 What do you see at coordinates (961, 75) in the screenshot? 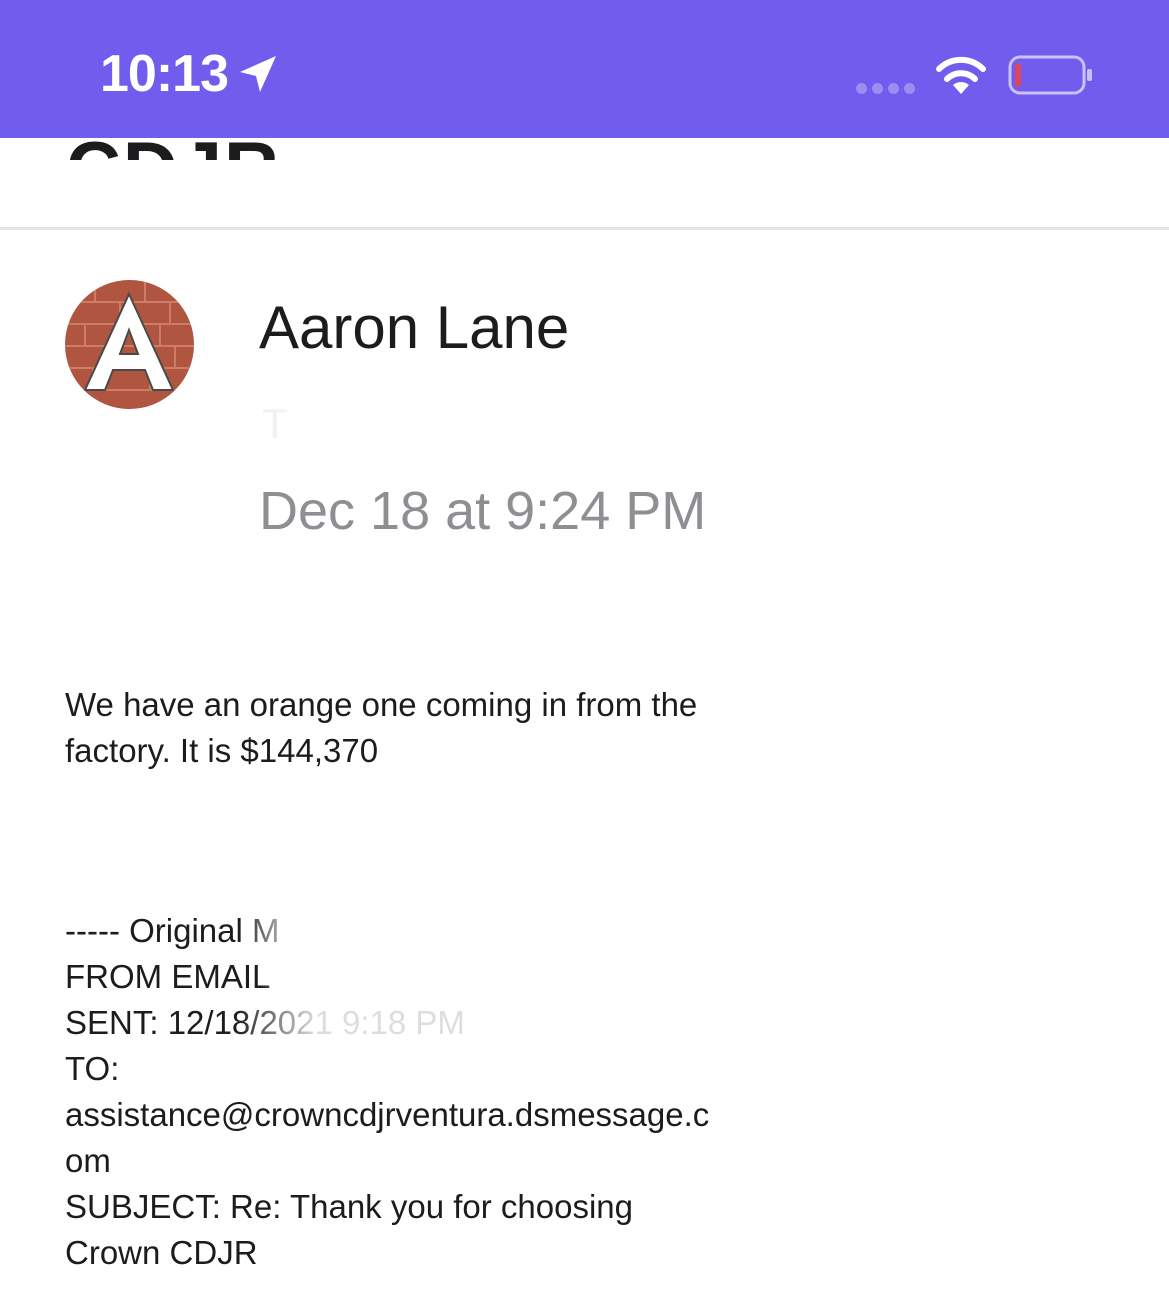
I see `wifi-icon` at bounding box center [961, 75].